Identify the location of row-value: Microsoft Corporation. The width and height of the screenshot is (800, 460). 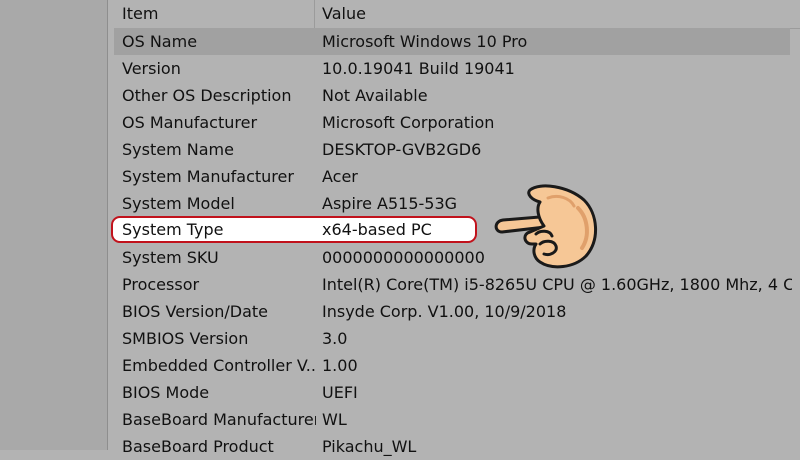
(408, 122).